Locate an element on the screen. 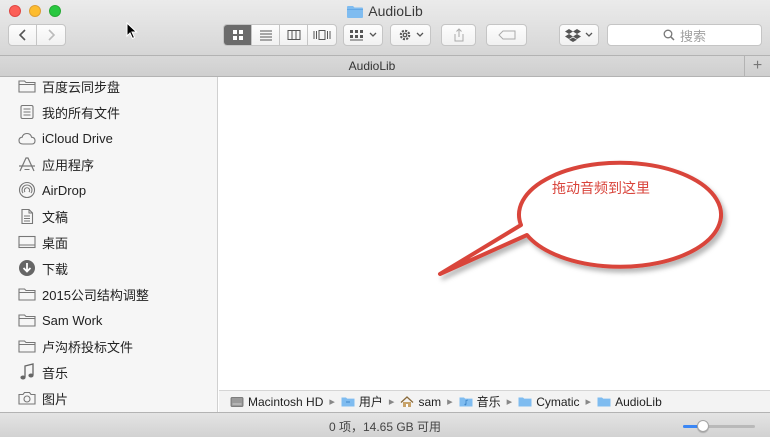  action-button is located at coordinates (410, 35).